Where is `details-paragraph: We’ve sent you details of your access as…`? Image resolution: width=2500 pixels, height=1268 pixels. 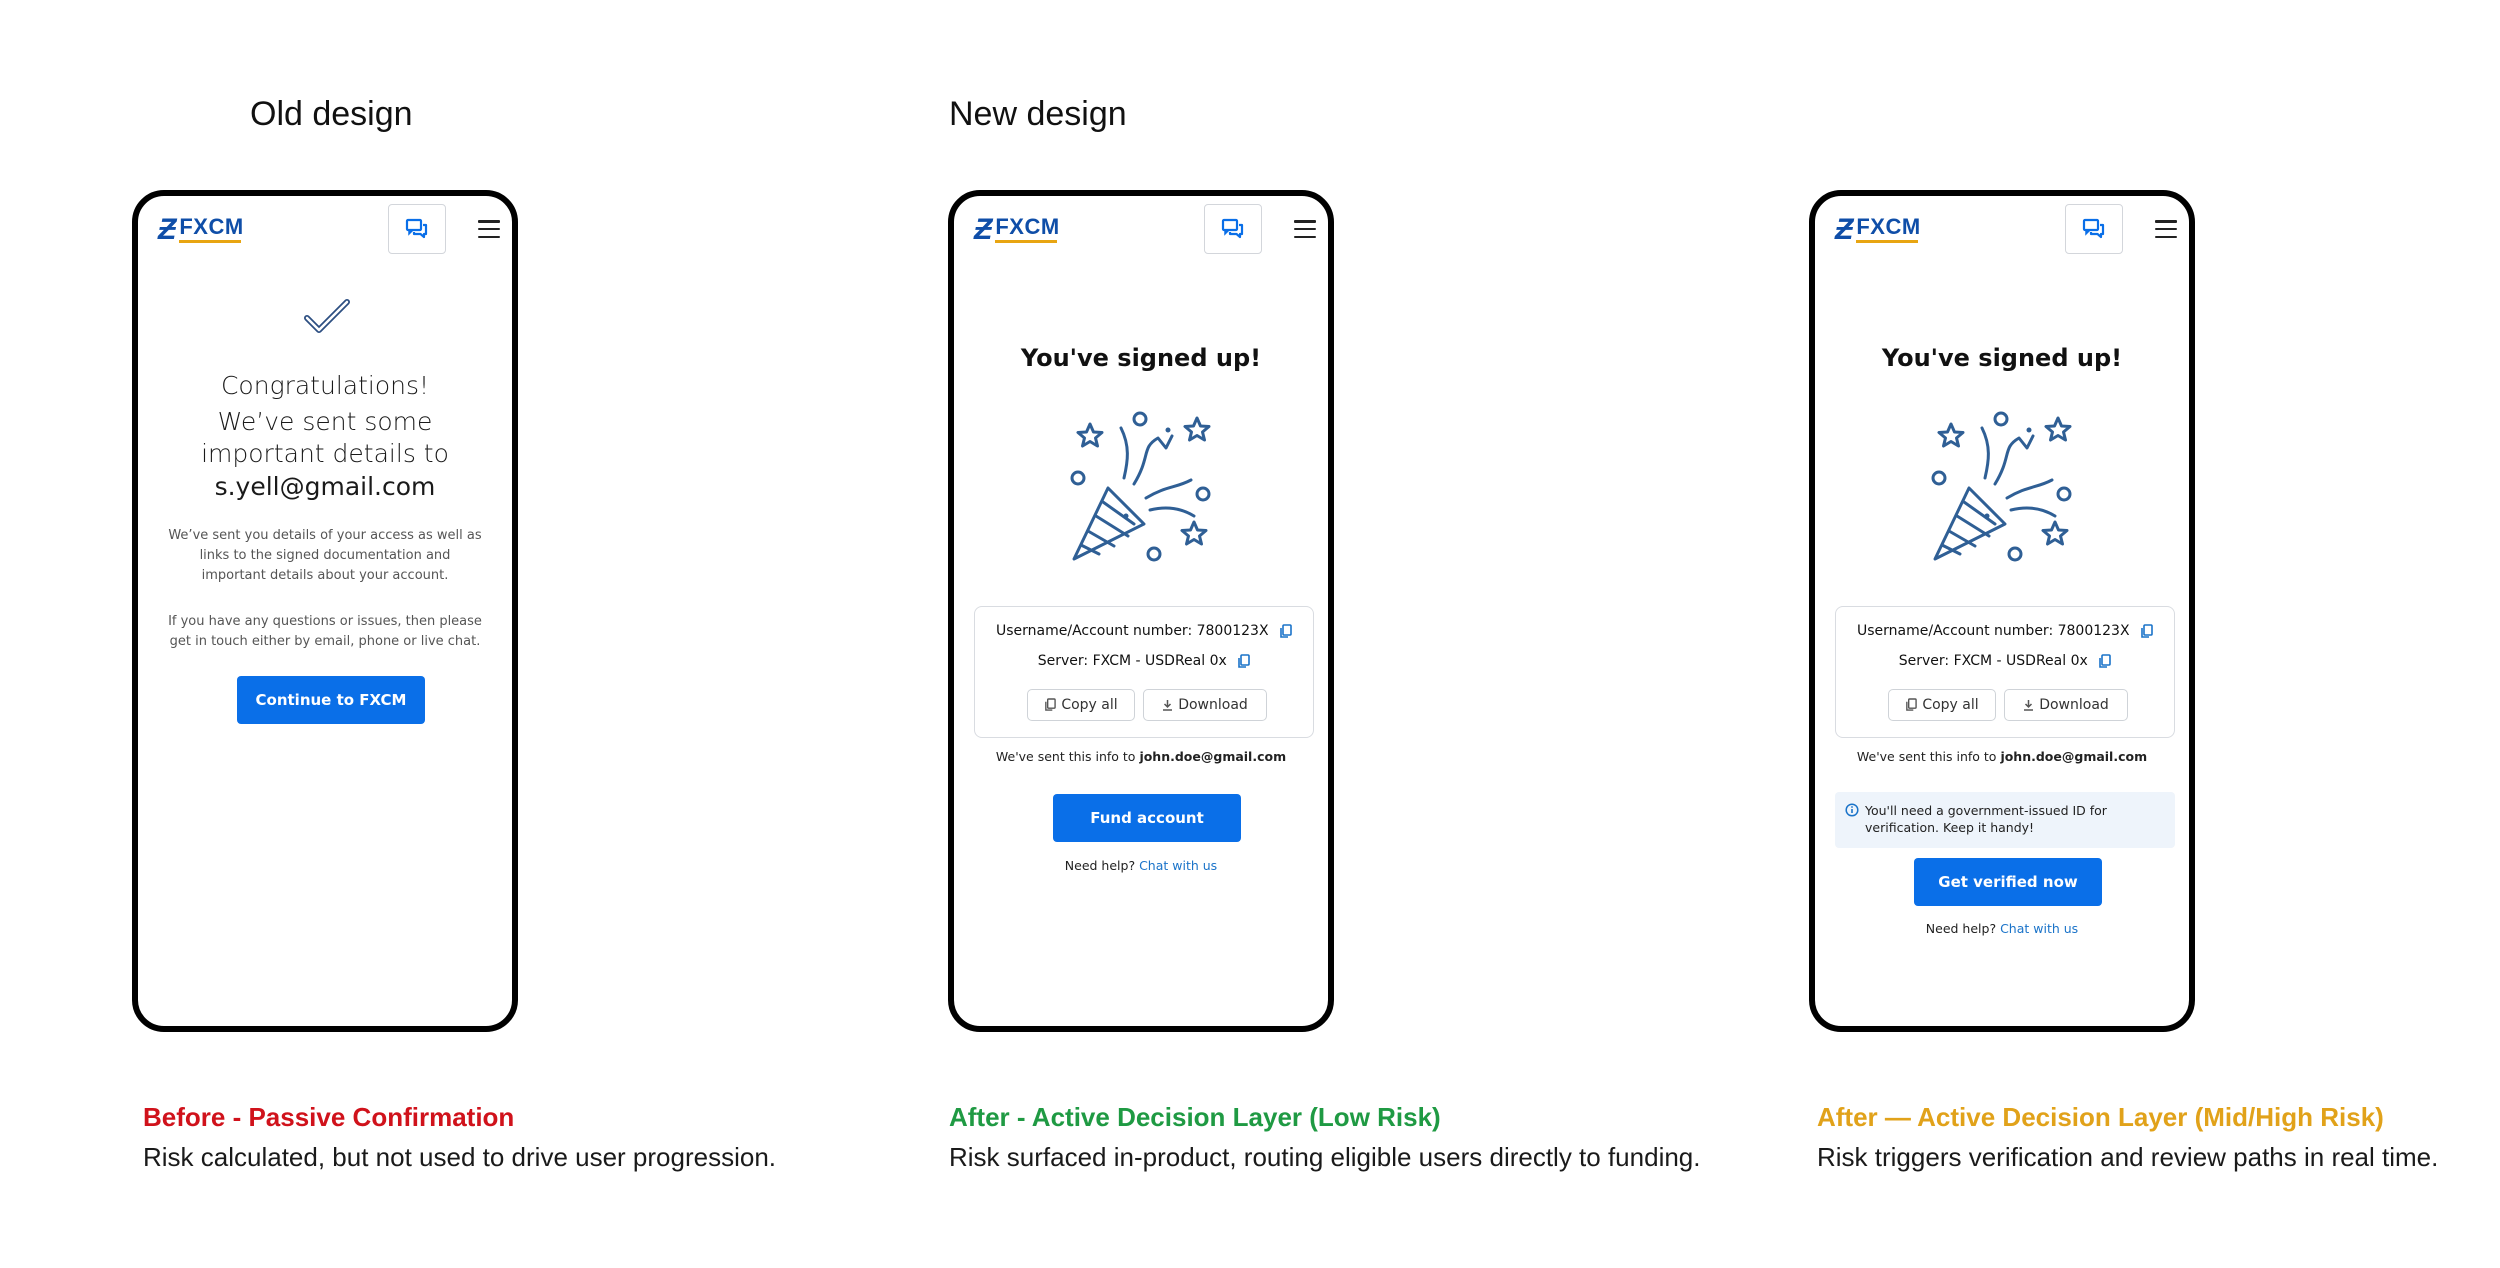
details-paragraph: We’ve sent you details of your access as… is located at coordinates (325, 555).